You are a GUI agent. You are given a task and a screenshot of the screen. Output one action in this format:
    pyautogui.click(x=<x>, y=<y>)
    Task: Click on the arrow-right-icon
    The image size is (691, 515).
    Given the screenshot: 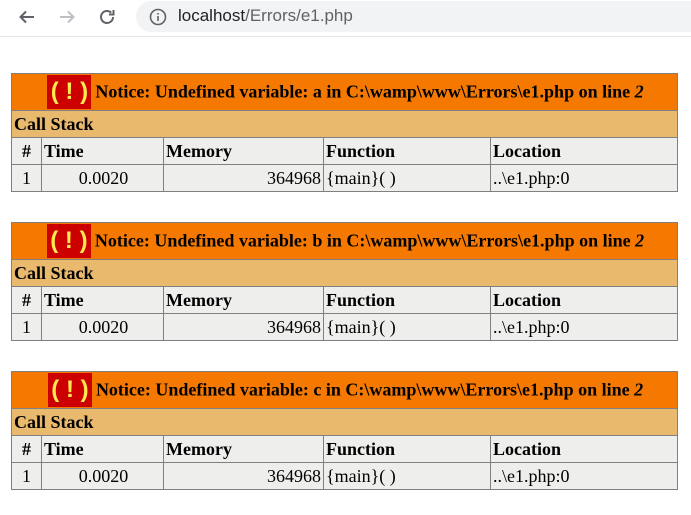 What is the action you would take?
    pyautogui.click(x=67, y=17)
    